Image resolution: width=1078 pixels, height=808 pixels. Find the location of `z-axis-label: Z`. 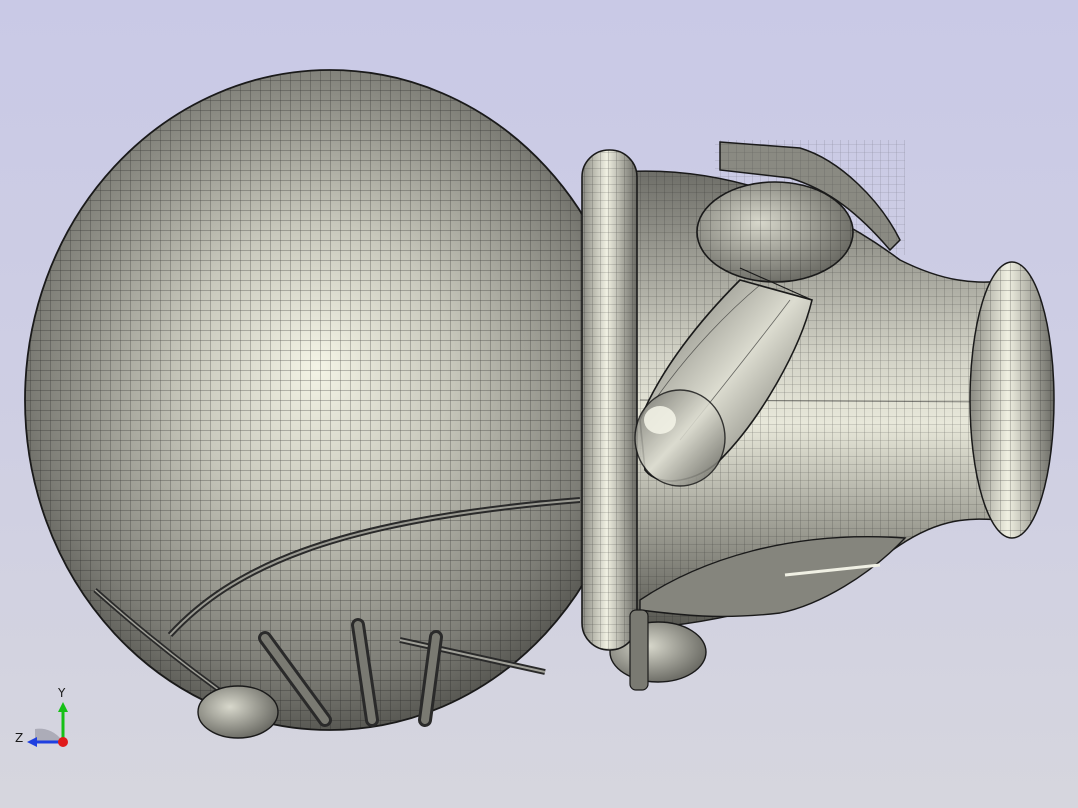

z-axis-label: Z is located at coordinates (19, 738).